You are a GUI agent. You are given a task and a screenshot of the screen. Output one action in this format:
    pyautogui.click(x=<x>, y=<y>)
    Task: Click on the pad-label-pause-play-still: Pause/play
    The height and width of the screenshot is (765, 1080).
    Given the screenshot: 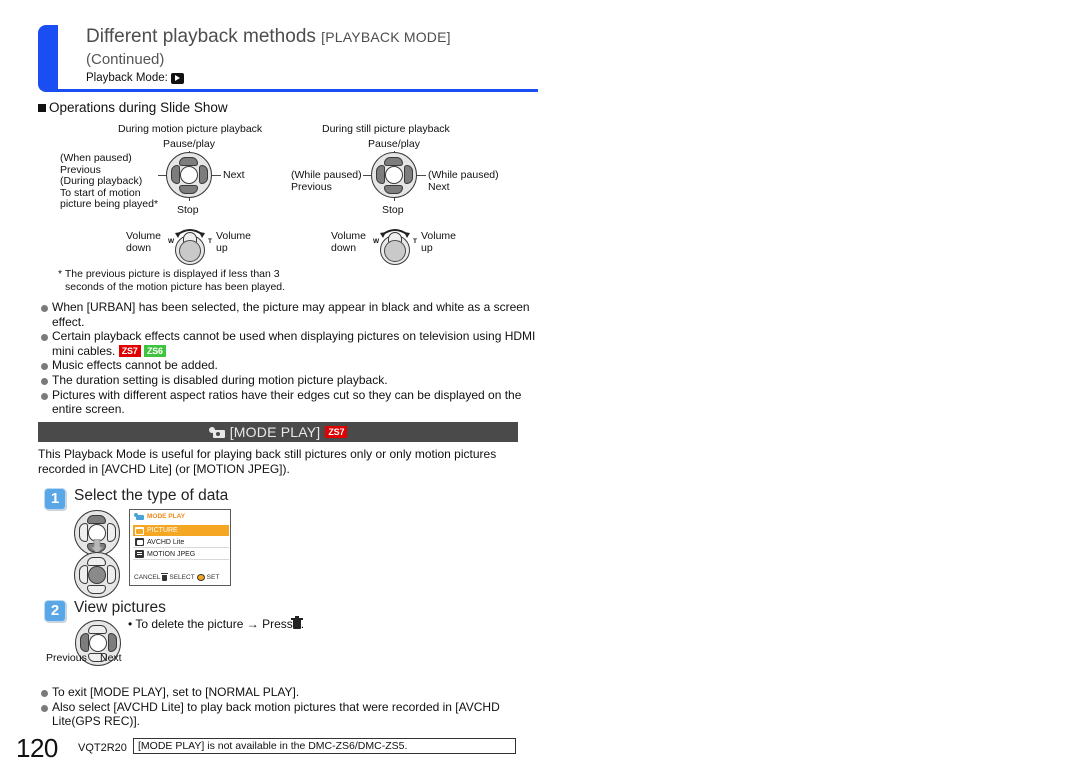 What is the action you would take?
    pyautogui.click(x=394, y=144)
    